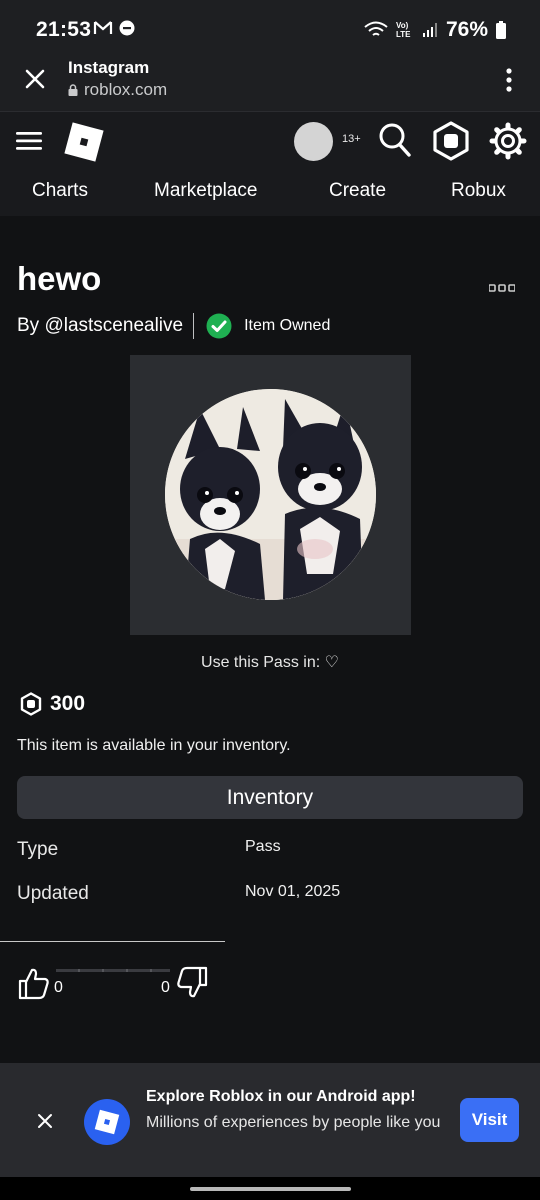 The height and width of the screenshot is (1200, 540). What do you see at coordinates (489, 1120) in the screenshot?
I see `visit-button: Visit` at bounding box center [489, 1120].